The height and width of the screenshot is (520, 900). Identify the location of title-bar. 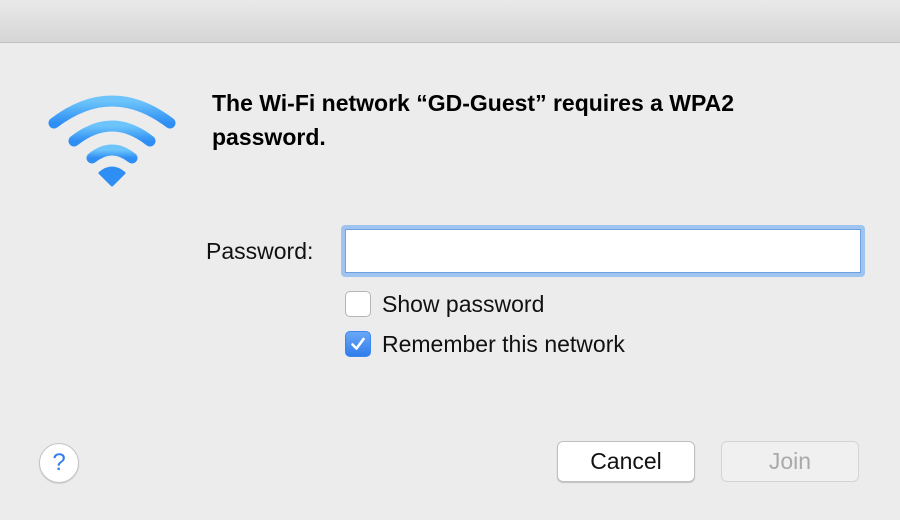
(450, 21).